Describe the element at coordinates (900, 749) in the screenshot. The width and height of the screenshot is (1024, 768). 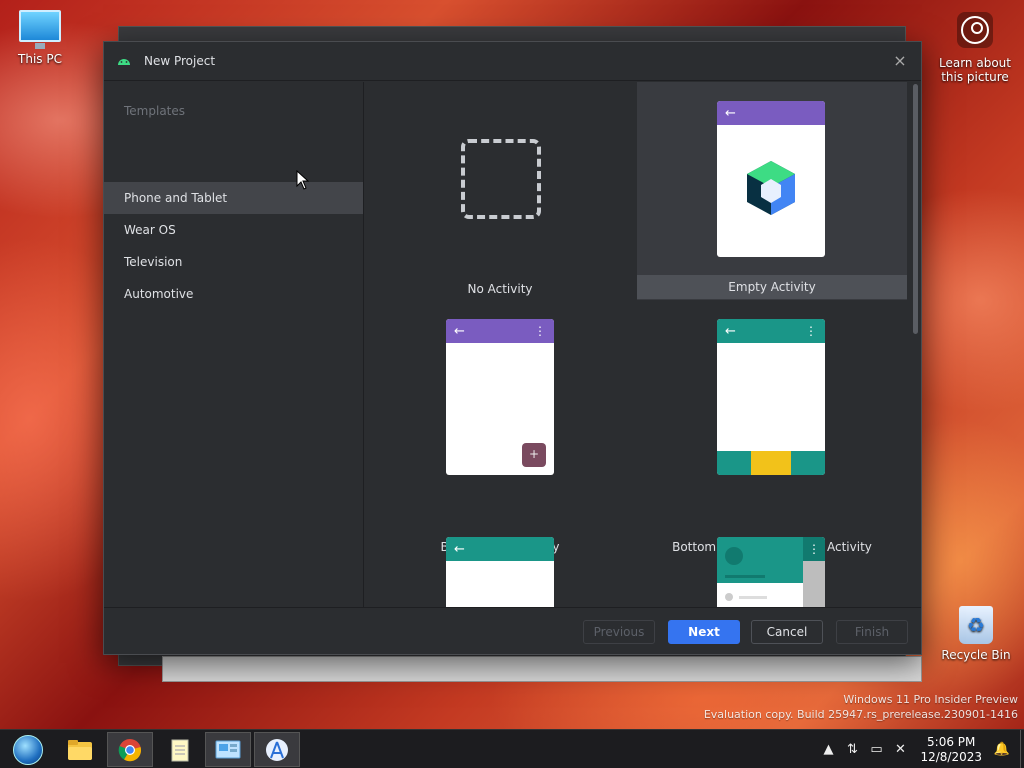
I see `volume-muted-icon: ✕` at that location.